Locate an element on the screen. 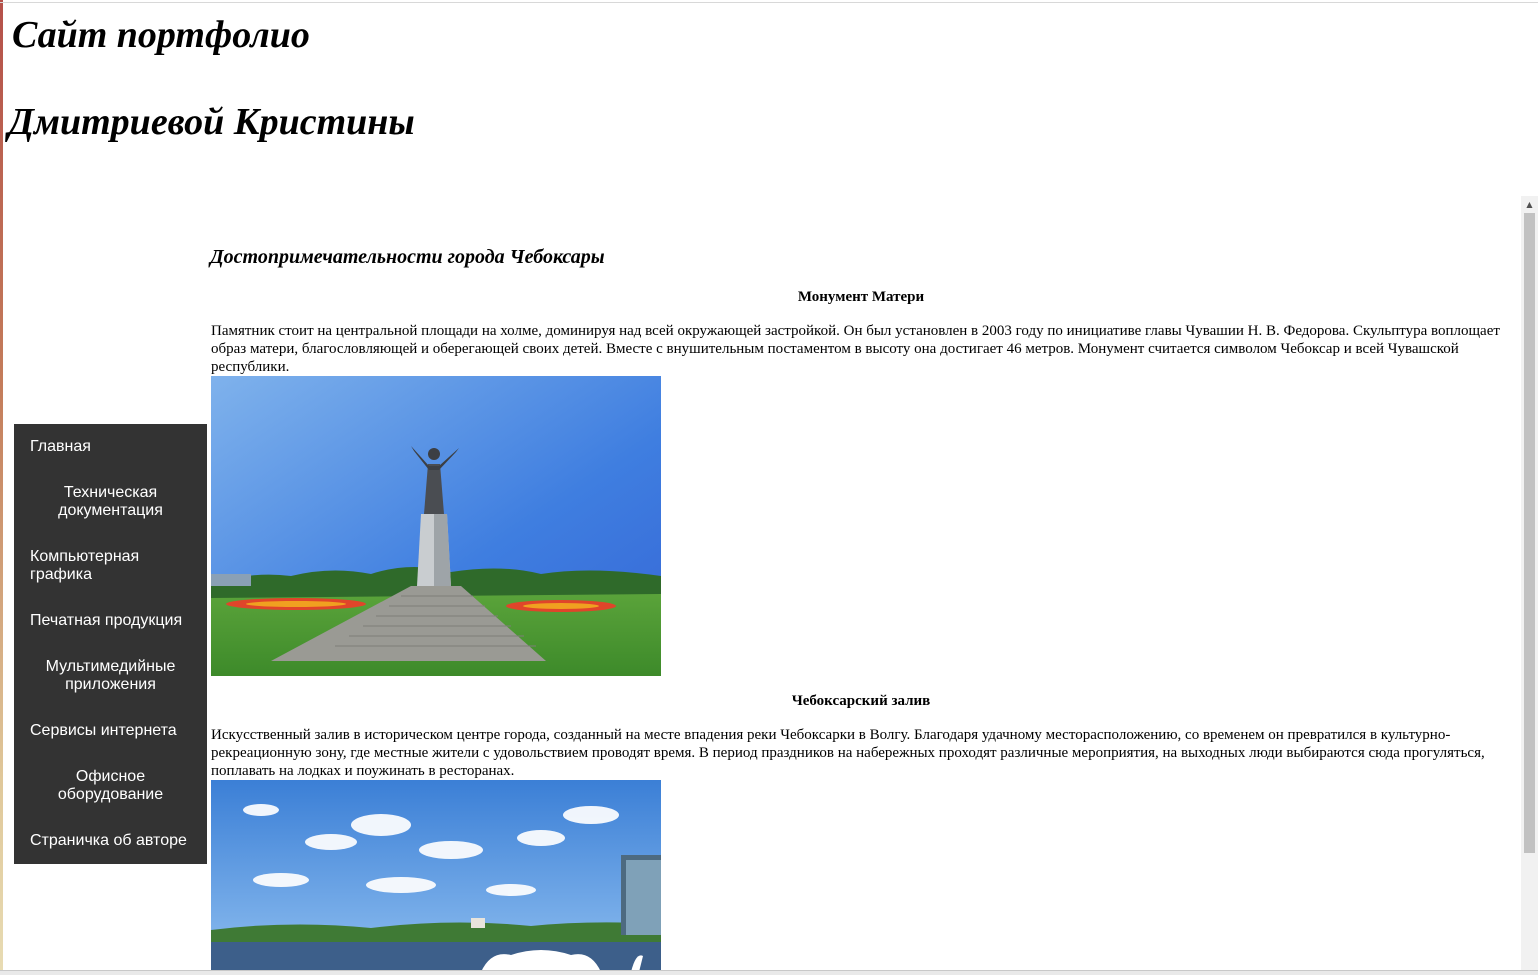 Image resolution: width=1538 pixels, height=975 pixels. scroll-up-arrow-icon: ▲ is located at coordinates (1529, 204).